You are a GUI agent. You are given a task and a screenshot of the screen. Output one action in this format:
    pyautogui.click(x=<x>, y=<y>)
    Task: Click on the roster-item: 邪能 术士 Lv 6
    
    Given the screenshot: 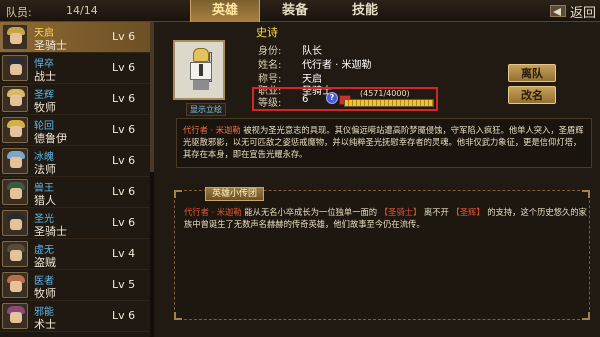 What is the action you would take?
    pyautogui.click(x=75, y=316)
    